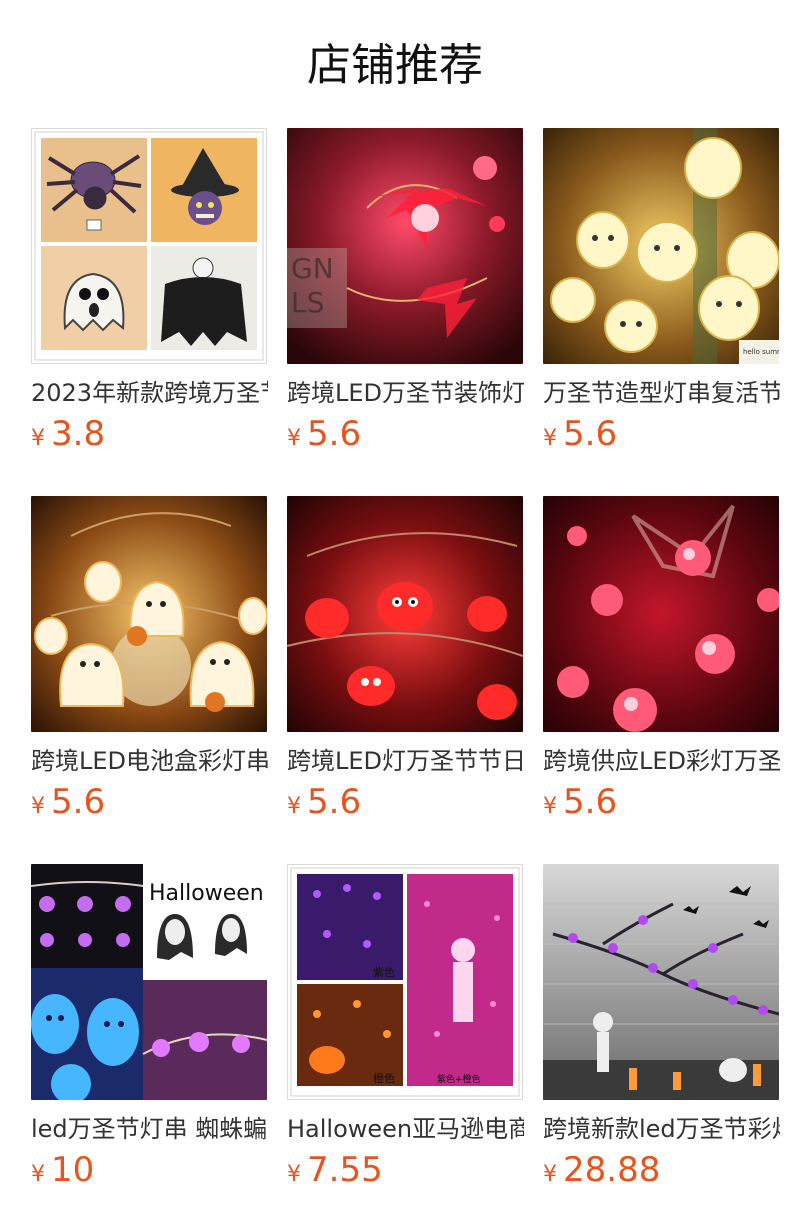  What do you see at coordinates (661, 246) in the screenshot?
I see `product-image: hello summer` at bounding box center [661, 246].